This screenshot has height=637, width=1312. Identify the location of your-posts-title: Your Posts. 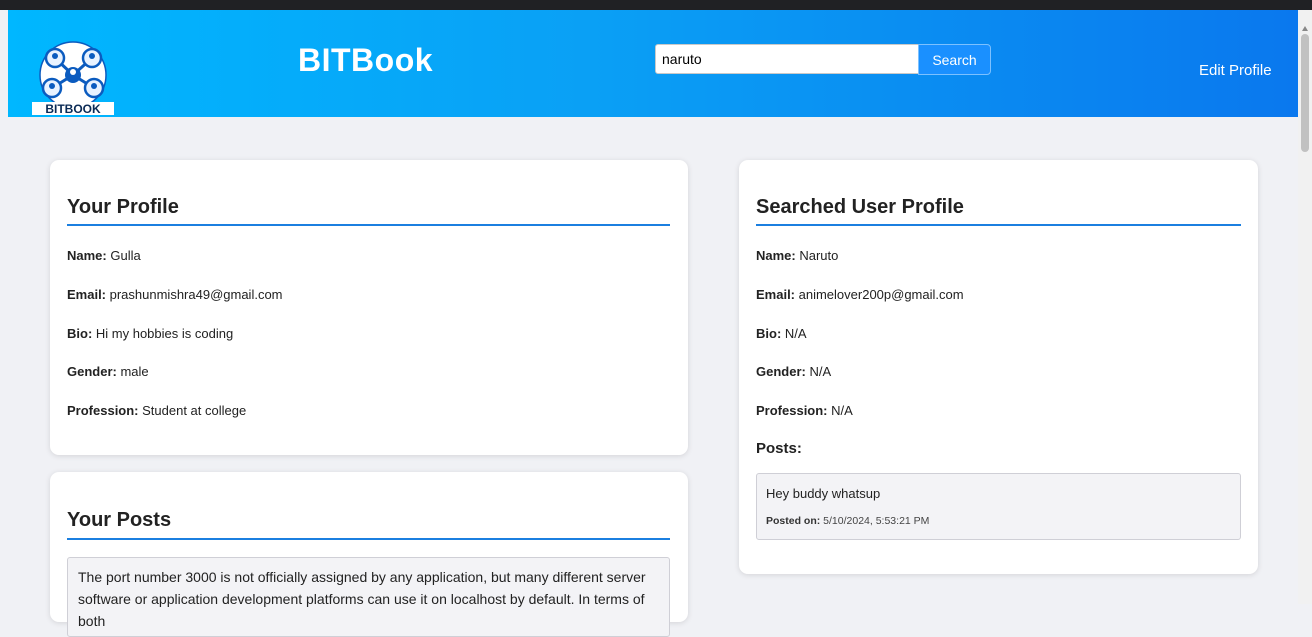
(119, 520).